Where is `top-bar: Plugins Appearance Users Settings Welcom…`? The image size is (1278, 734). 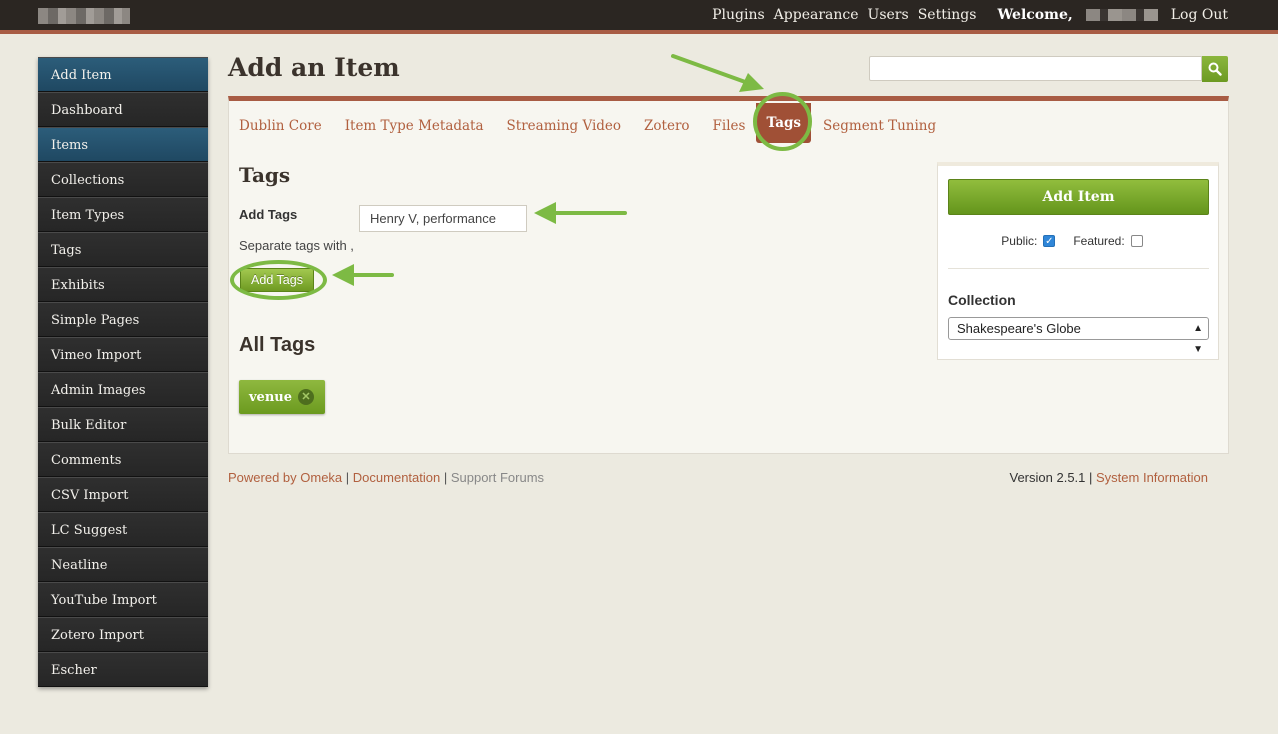 top-bar: Plugins Appearance Users Settings Welcom… is located at coordinates (639, 17).